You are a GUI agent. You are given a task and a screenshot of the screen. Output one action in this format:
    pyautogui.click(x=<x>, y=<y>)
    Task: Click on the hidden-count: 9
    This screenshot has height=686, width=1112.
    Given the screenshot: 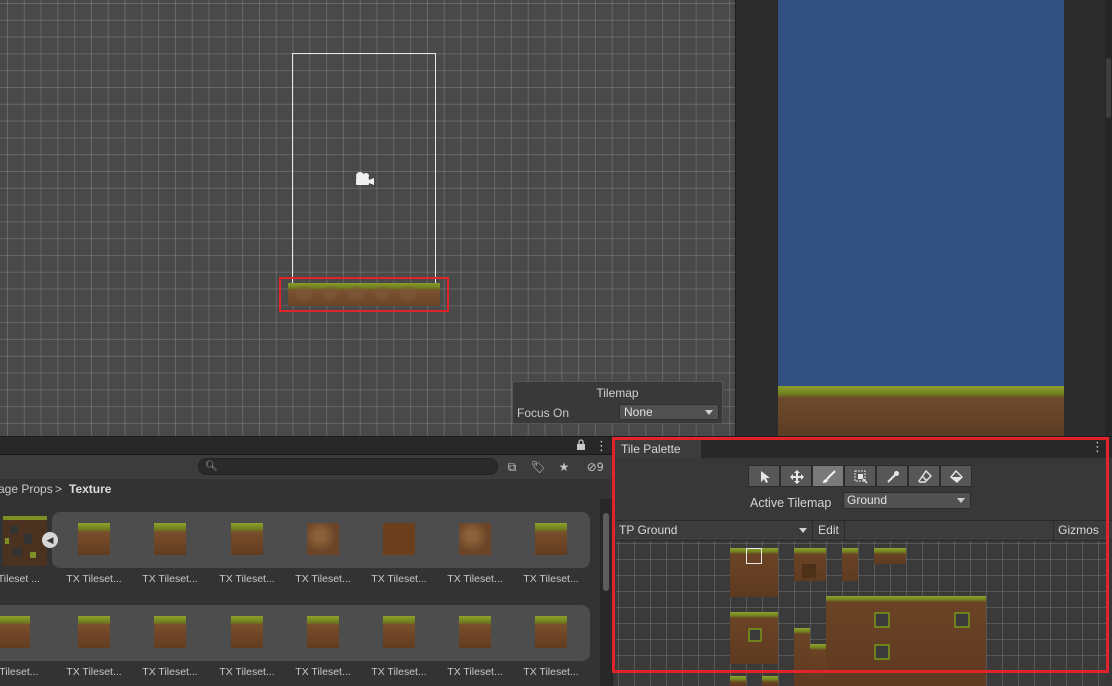 What is the action you would take?
    pyautogui.click(x=600, y=467)
    